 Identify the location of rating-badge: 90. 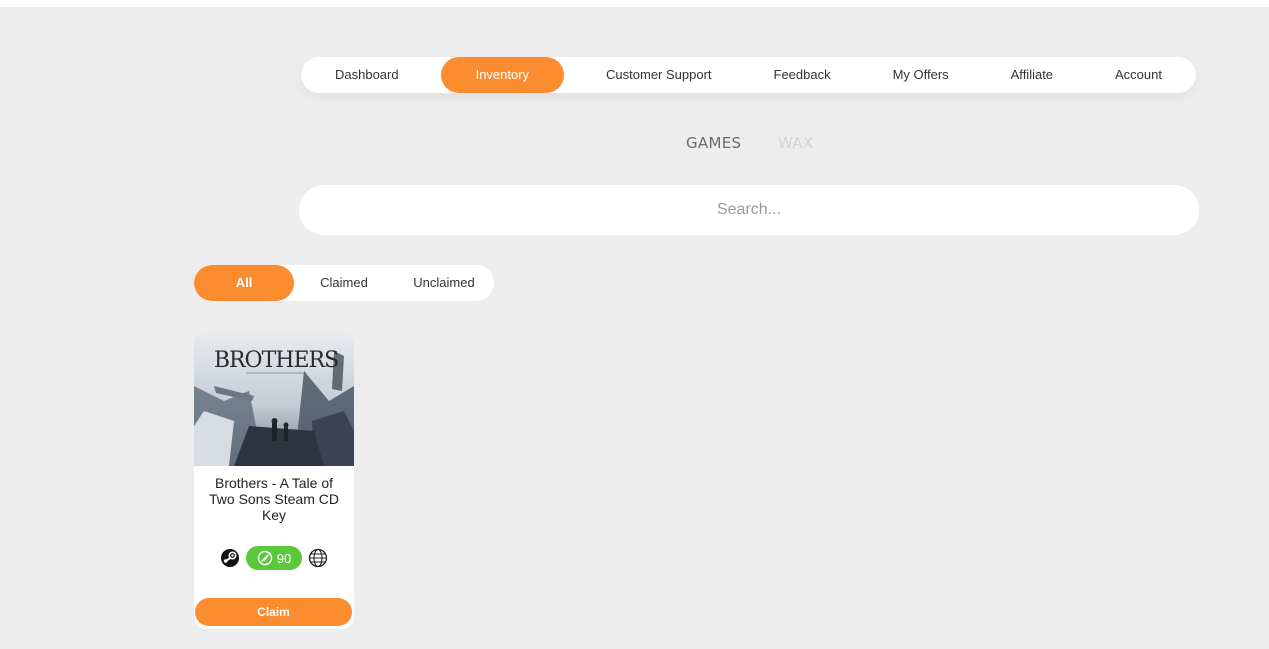
(274, 558).